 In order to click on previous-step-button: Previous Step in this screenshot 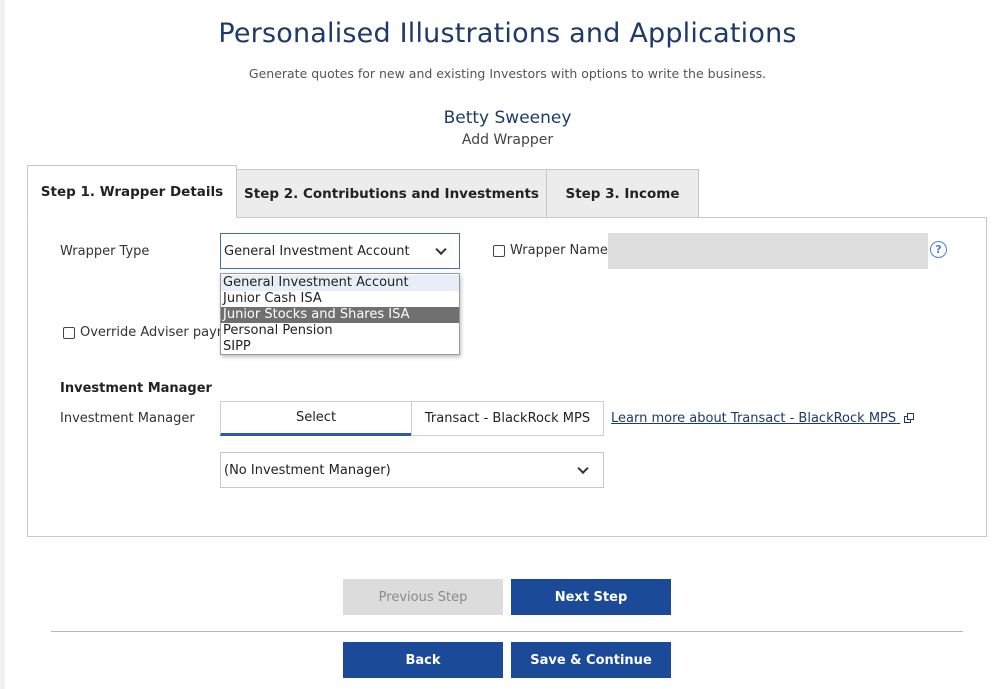, I will do `click(423, 597)`.